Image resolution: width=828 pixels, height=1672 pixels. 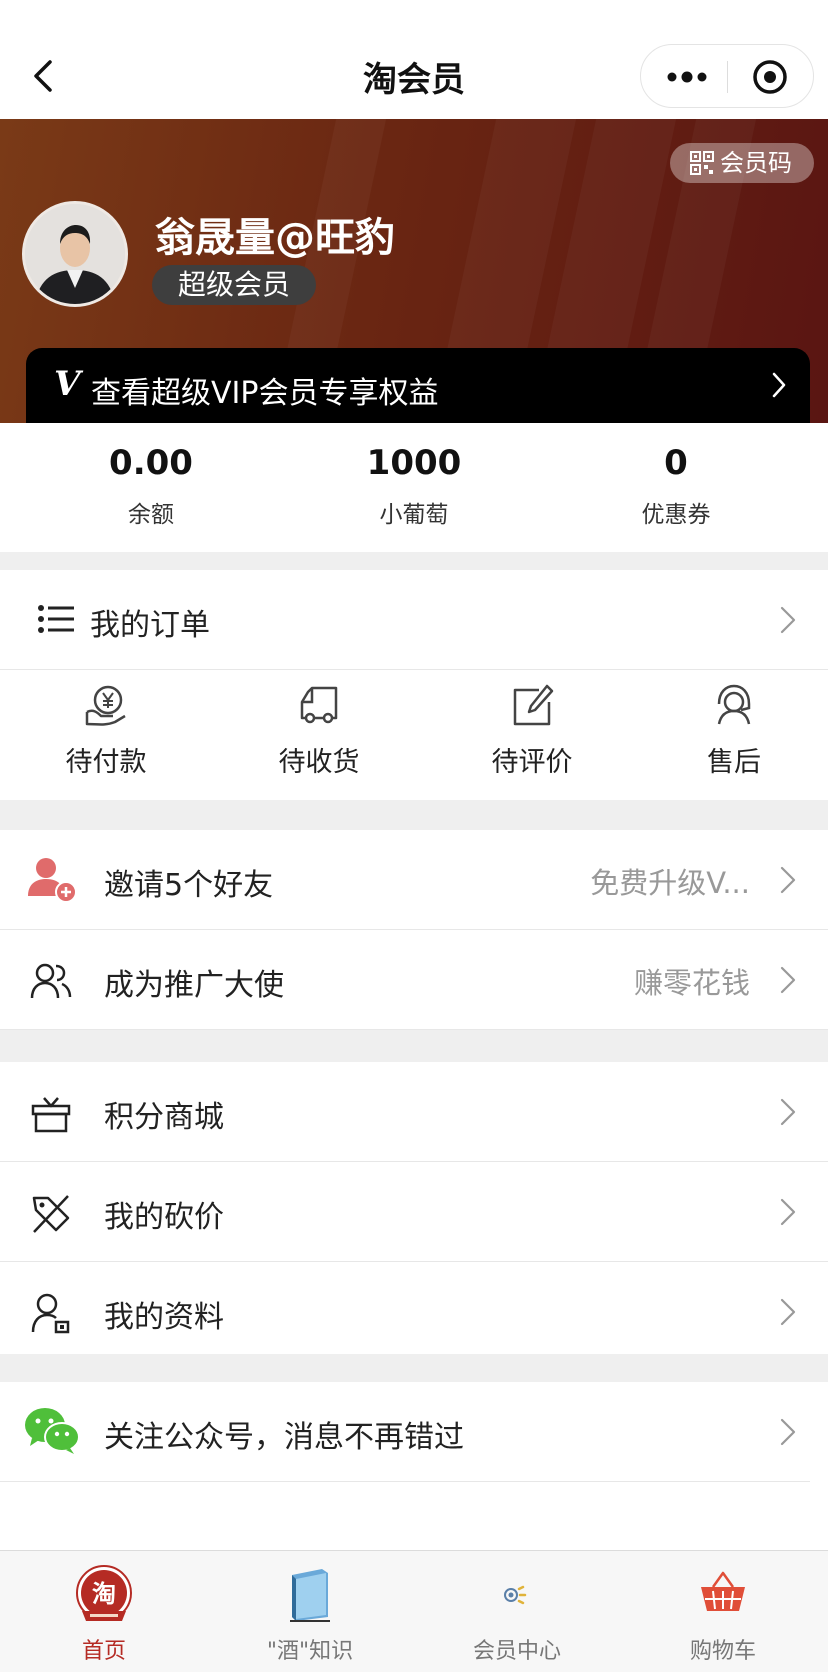 I want to click on member-code-button: 会员码, so click(x=742, y=163).